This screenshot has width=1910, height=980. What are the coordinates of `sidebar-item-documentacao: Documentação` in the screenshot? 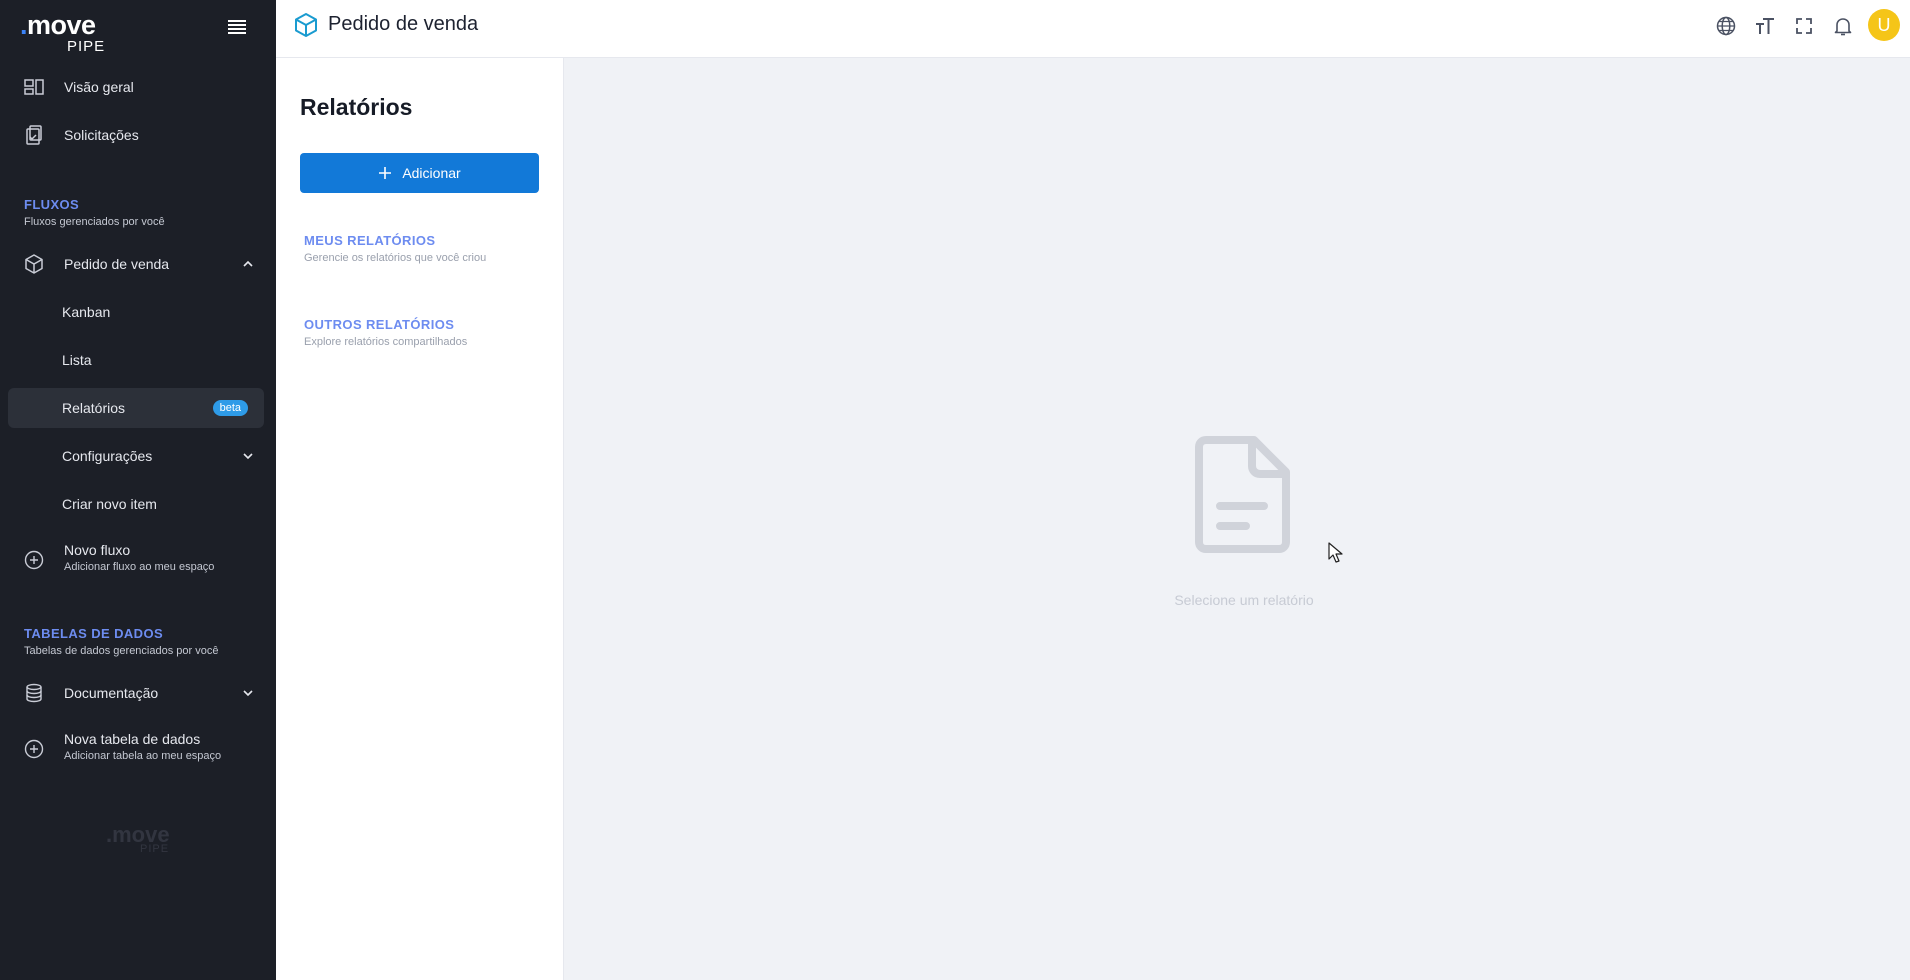 It's located at (136, 693).